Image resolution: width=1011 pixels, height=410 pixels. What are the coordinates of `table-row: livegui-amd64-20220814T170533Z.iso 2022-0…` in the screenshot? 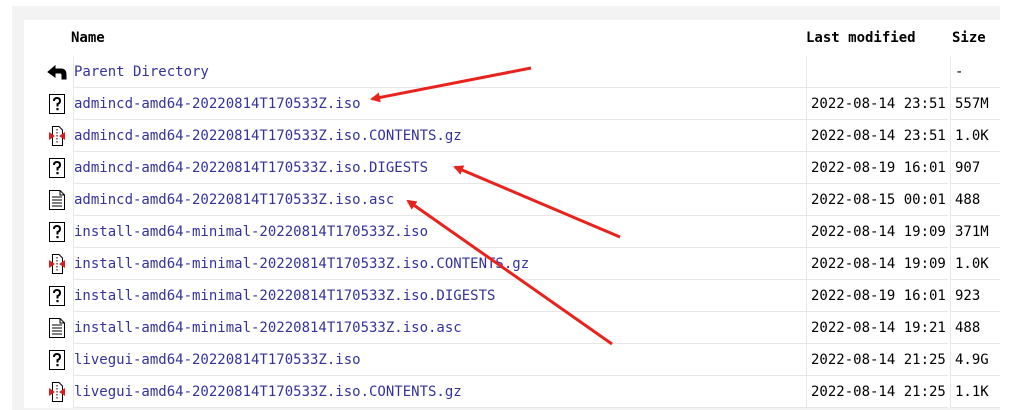 It's located at (512, 360).